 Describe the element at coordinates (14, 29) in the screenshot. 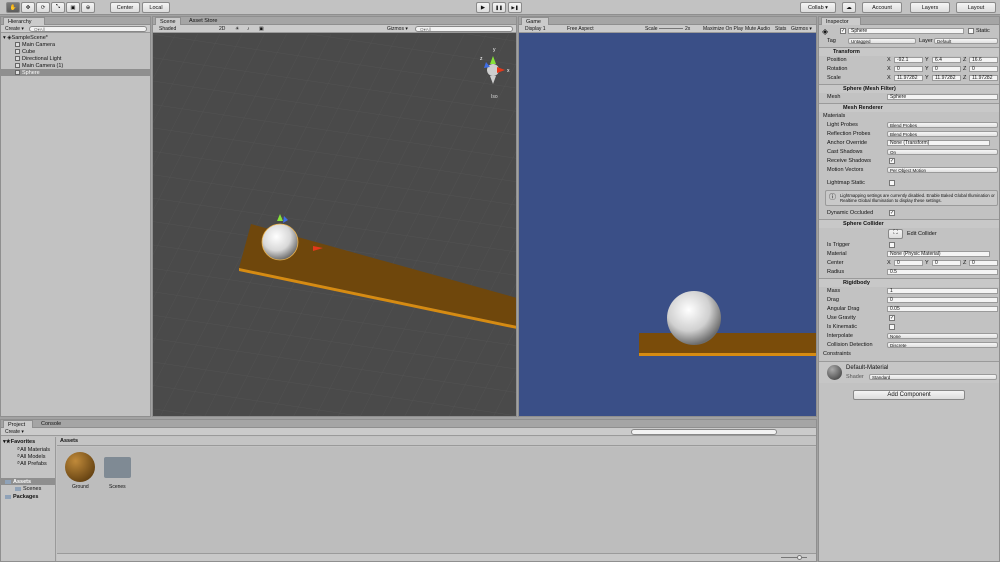

I see `hierarchy-create-dropdown: Create ▾` at that location.